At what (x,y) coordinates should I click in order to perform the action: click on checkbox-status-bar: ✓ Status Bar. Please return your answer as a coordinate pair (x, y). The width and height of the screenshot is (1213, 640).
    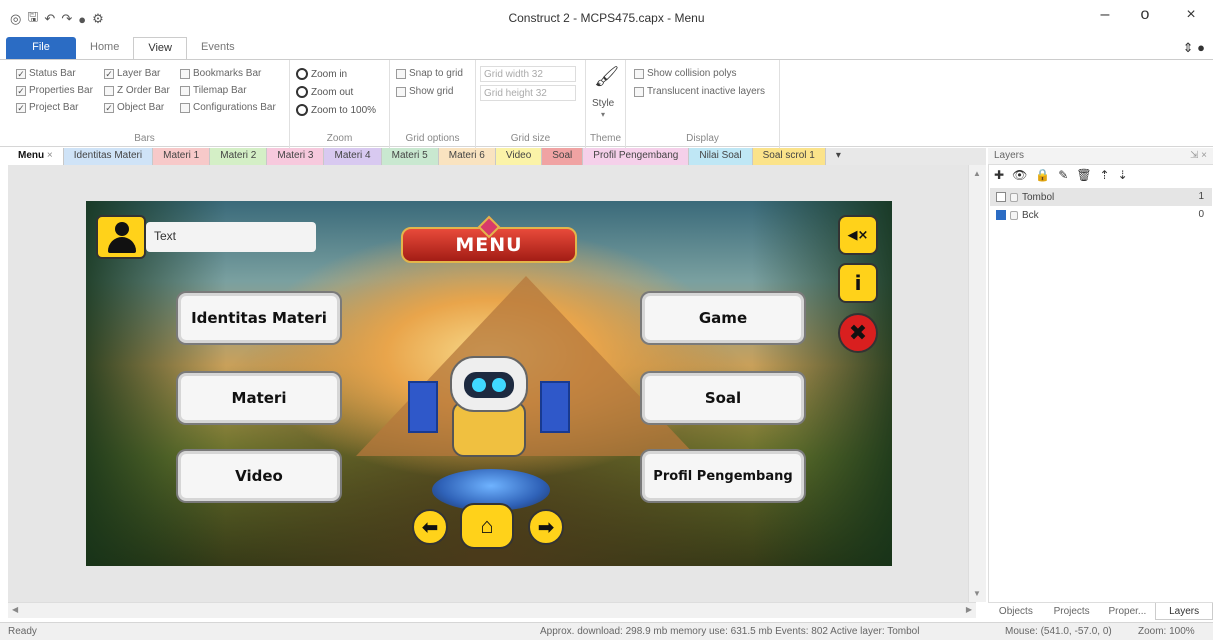
    Looking at the image, I should click on (46, 73).